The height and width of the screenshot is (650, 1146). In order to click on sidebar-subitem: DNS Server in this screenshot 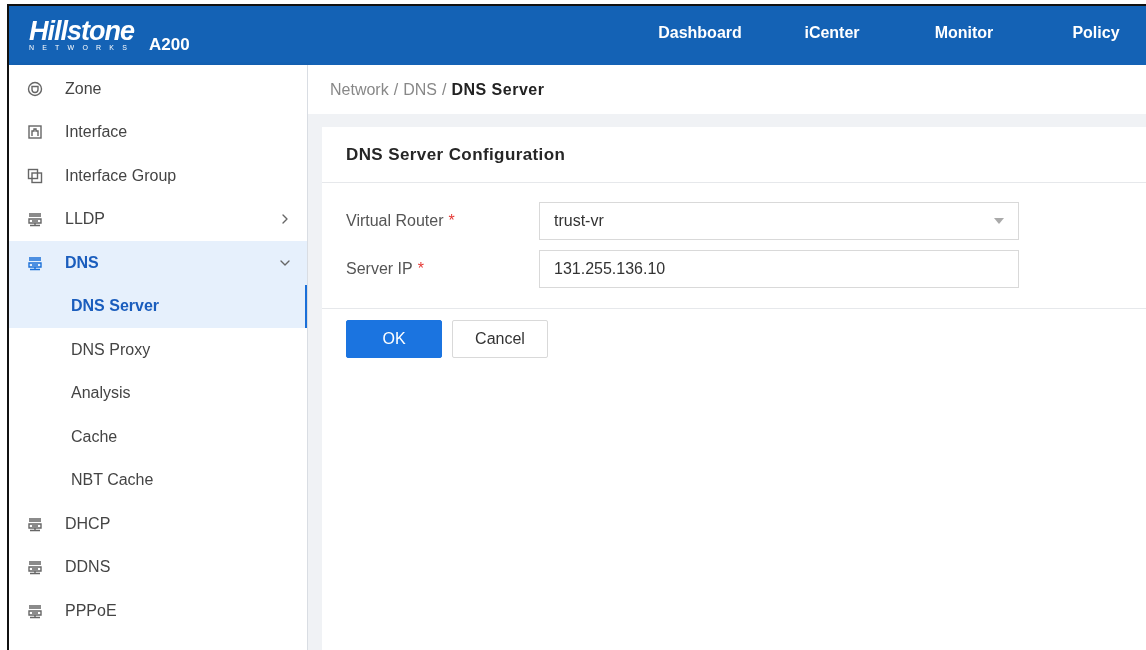, I will do `click(158, 306)`.